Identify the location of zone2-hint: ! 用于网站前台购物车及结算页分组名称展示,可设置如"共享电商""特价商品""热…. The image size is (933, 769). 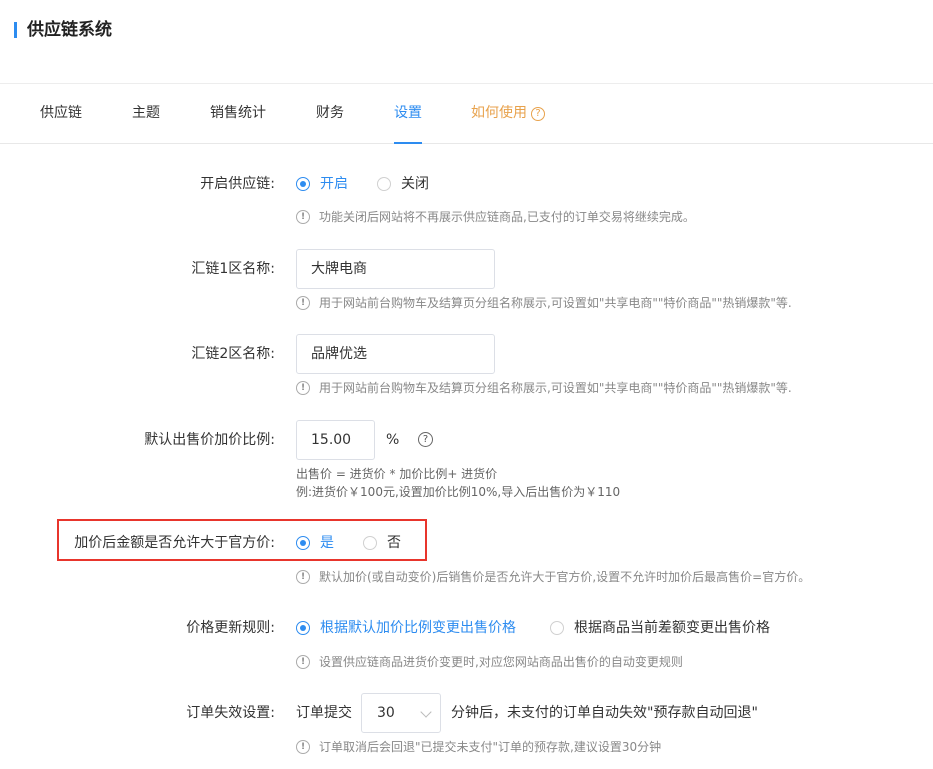
(544, 388).